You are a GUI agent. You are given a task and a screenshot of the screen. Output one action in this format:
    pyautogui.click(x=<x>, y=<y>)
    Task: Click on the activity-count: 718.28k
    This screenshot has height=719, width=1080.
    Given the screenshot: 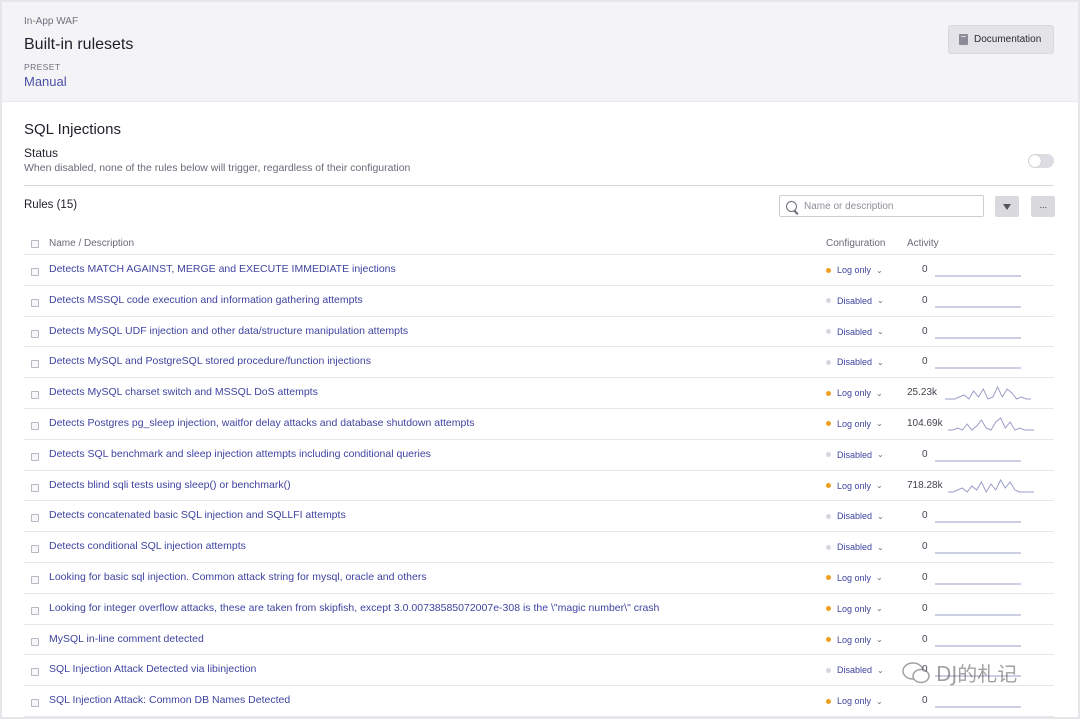 What is the action you would take?
    pyautogui.click(x=925, y=485)
    